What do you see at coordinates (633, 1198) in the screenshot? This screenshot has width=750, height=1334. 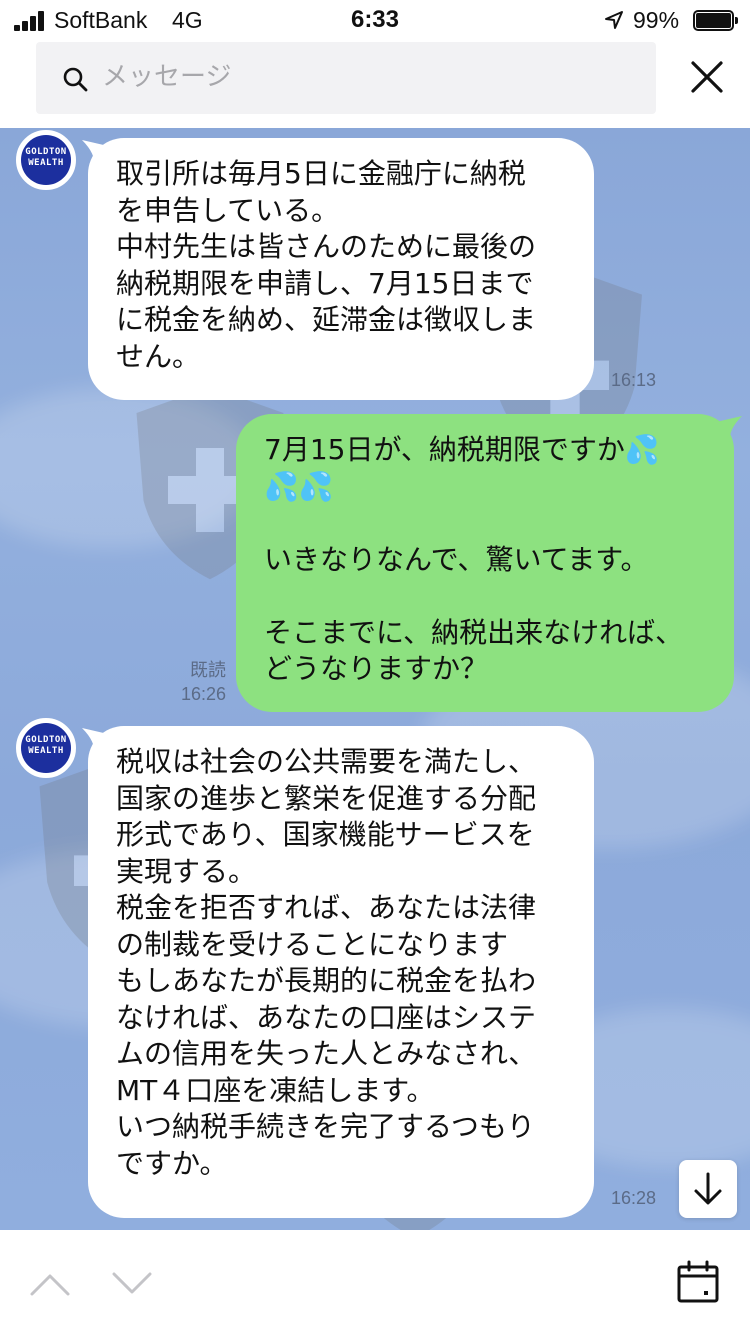 I see `message-time: 16:28` at bounding box center [633, 1198].